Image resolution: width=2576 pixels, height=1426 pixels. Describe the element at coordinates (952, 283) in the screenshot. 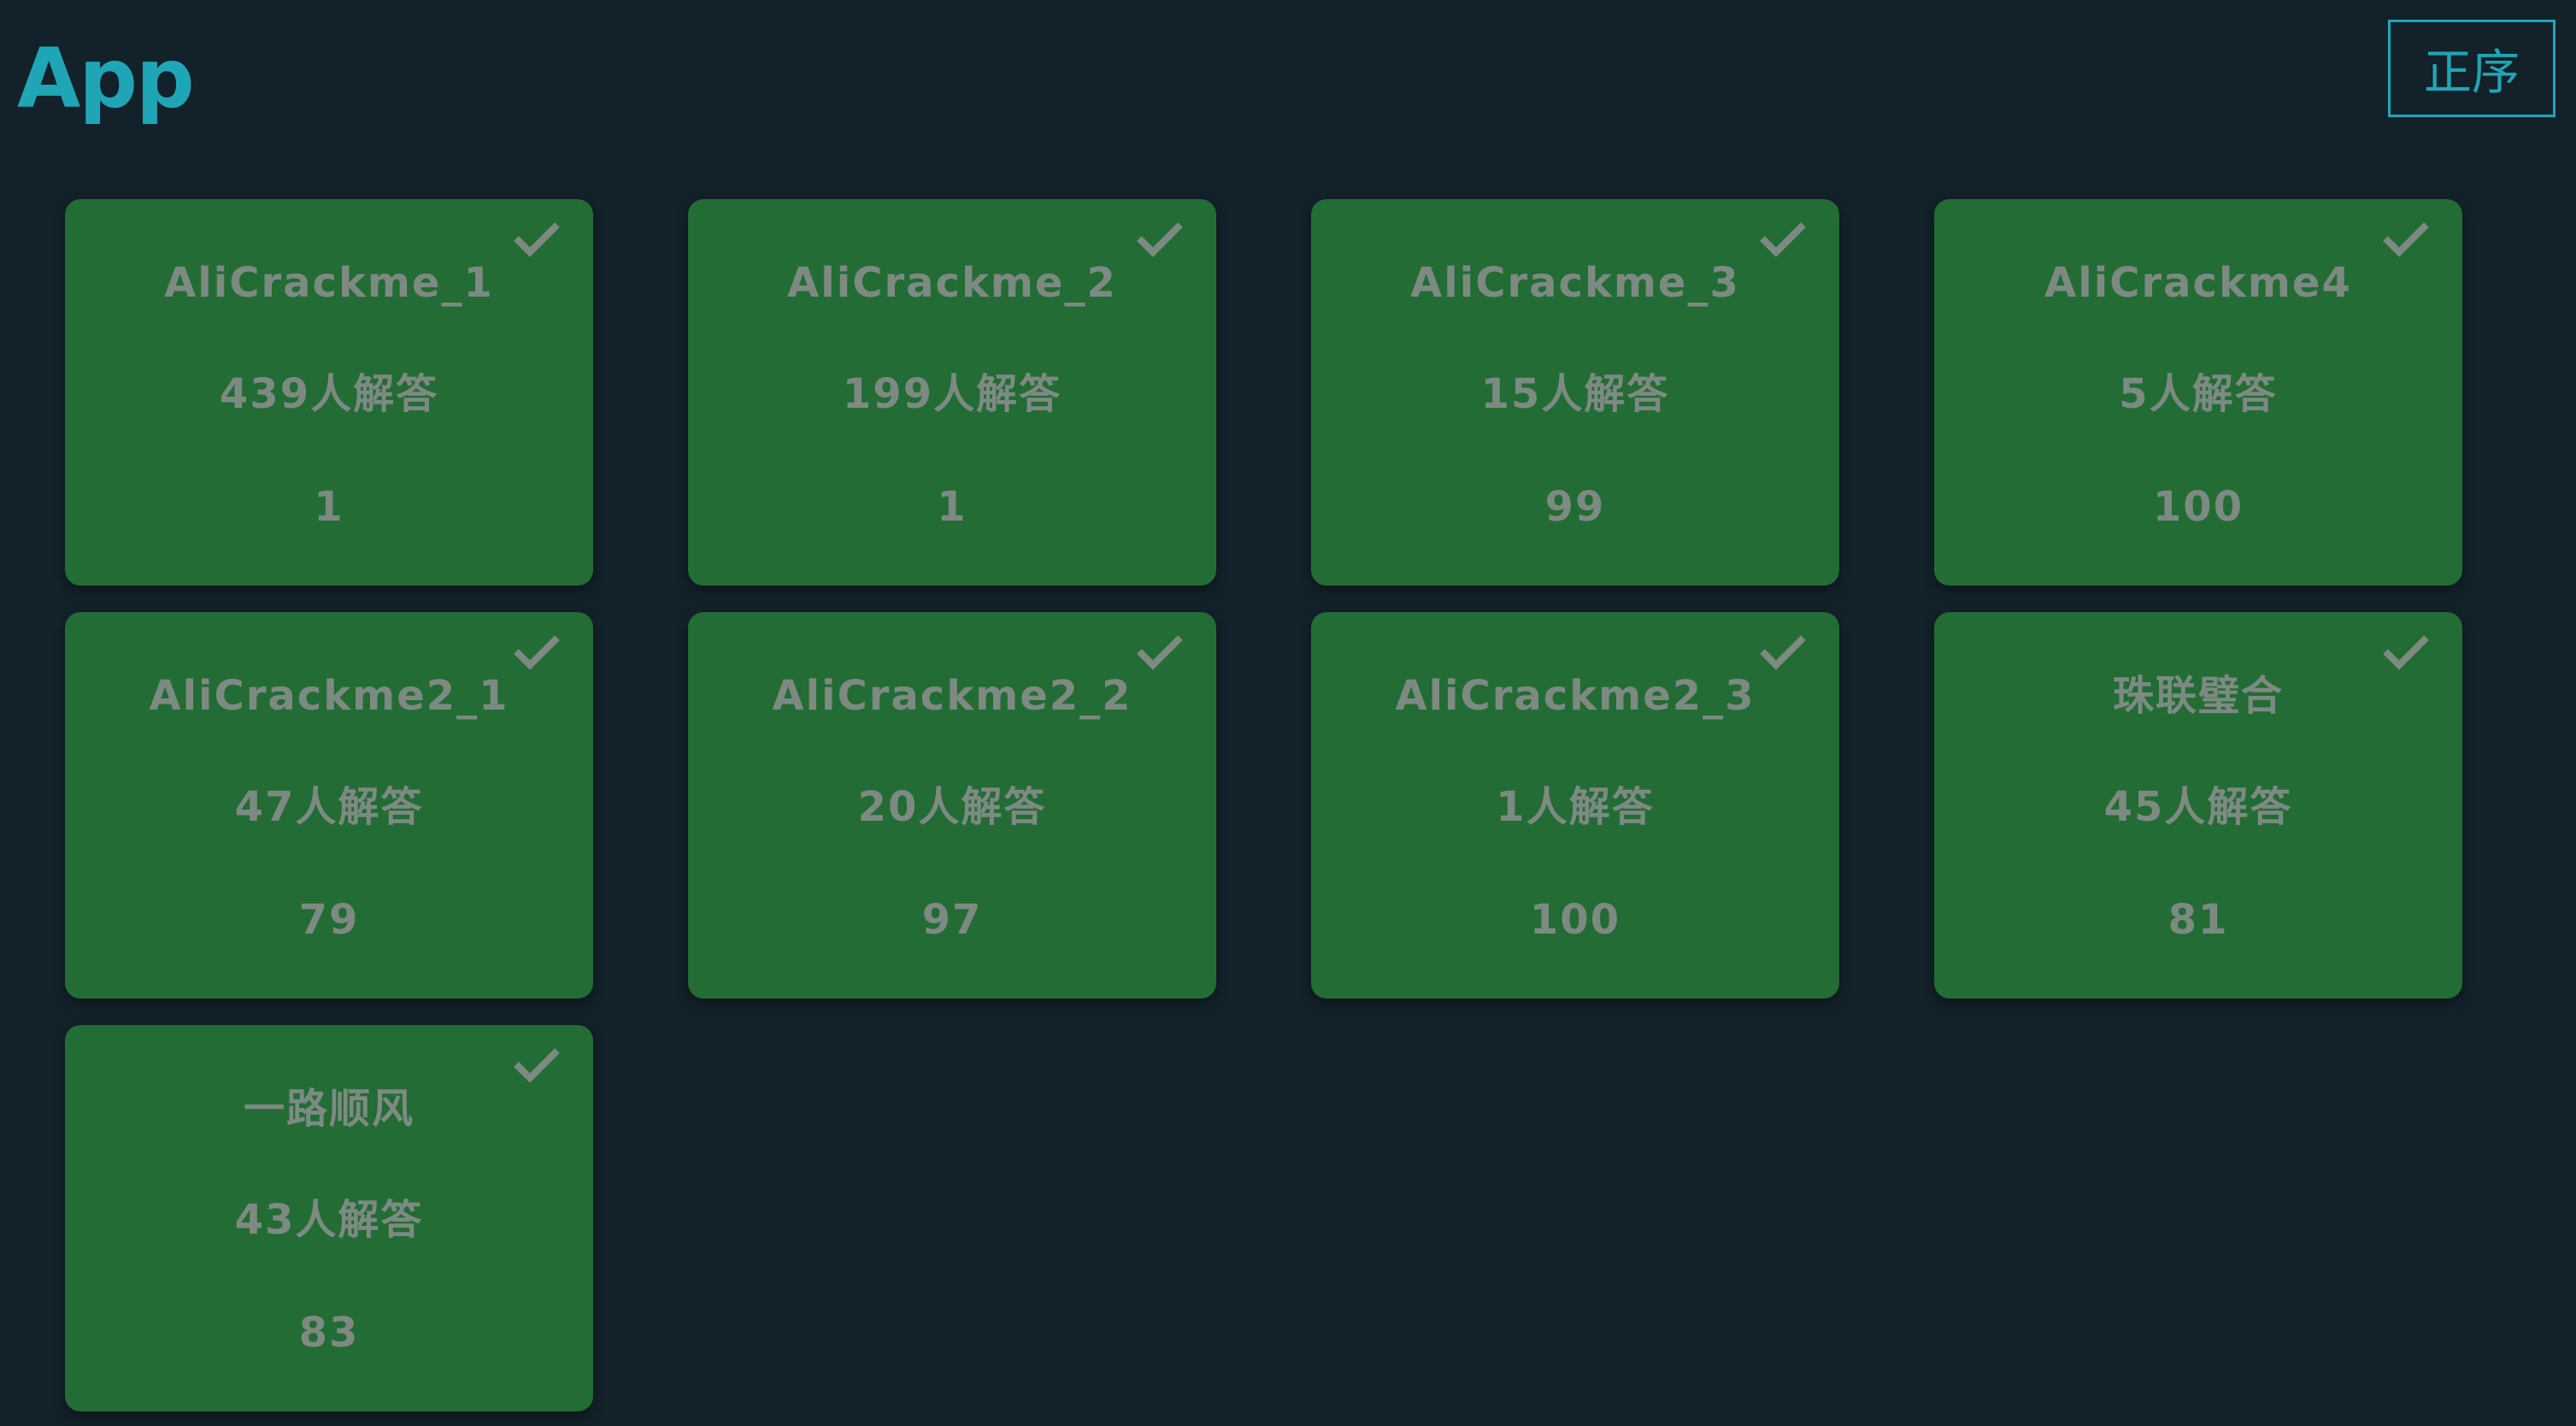

I see `challenge-title: AliCrackme_2` at that location.